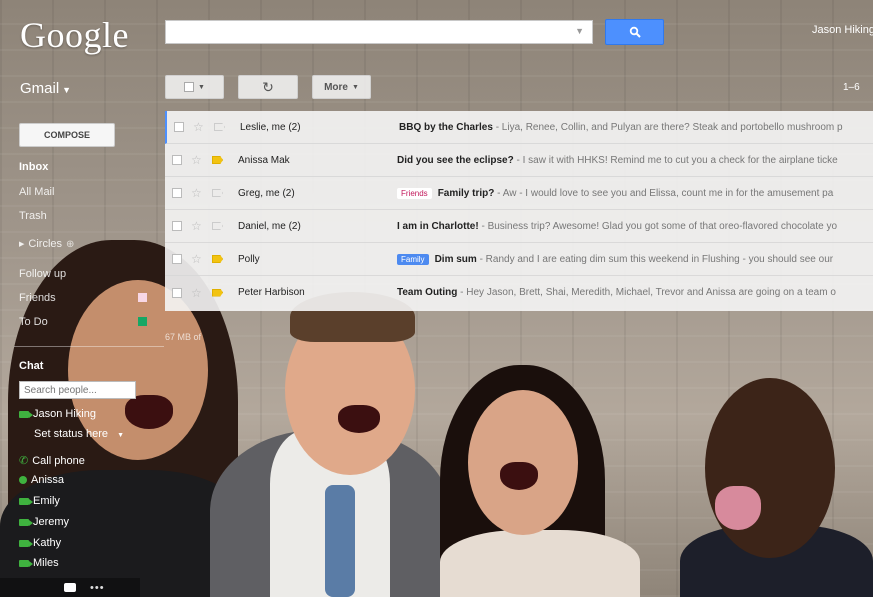 Image resolution: width=873 pixels, height=597 pixels. What do you see at coordinates (40, 543) in the screenshot?
I see `chat-contact: Kathy` at bounding box center [40, 543].